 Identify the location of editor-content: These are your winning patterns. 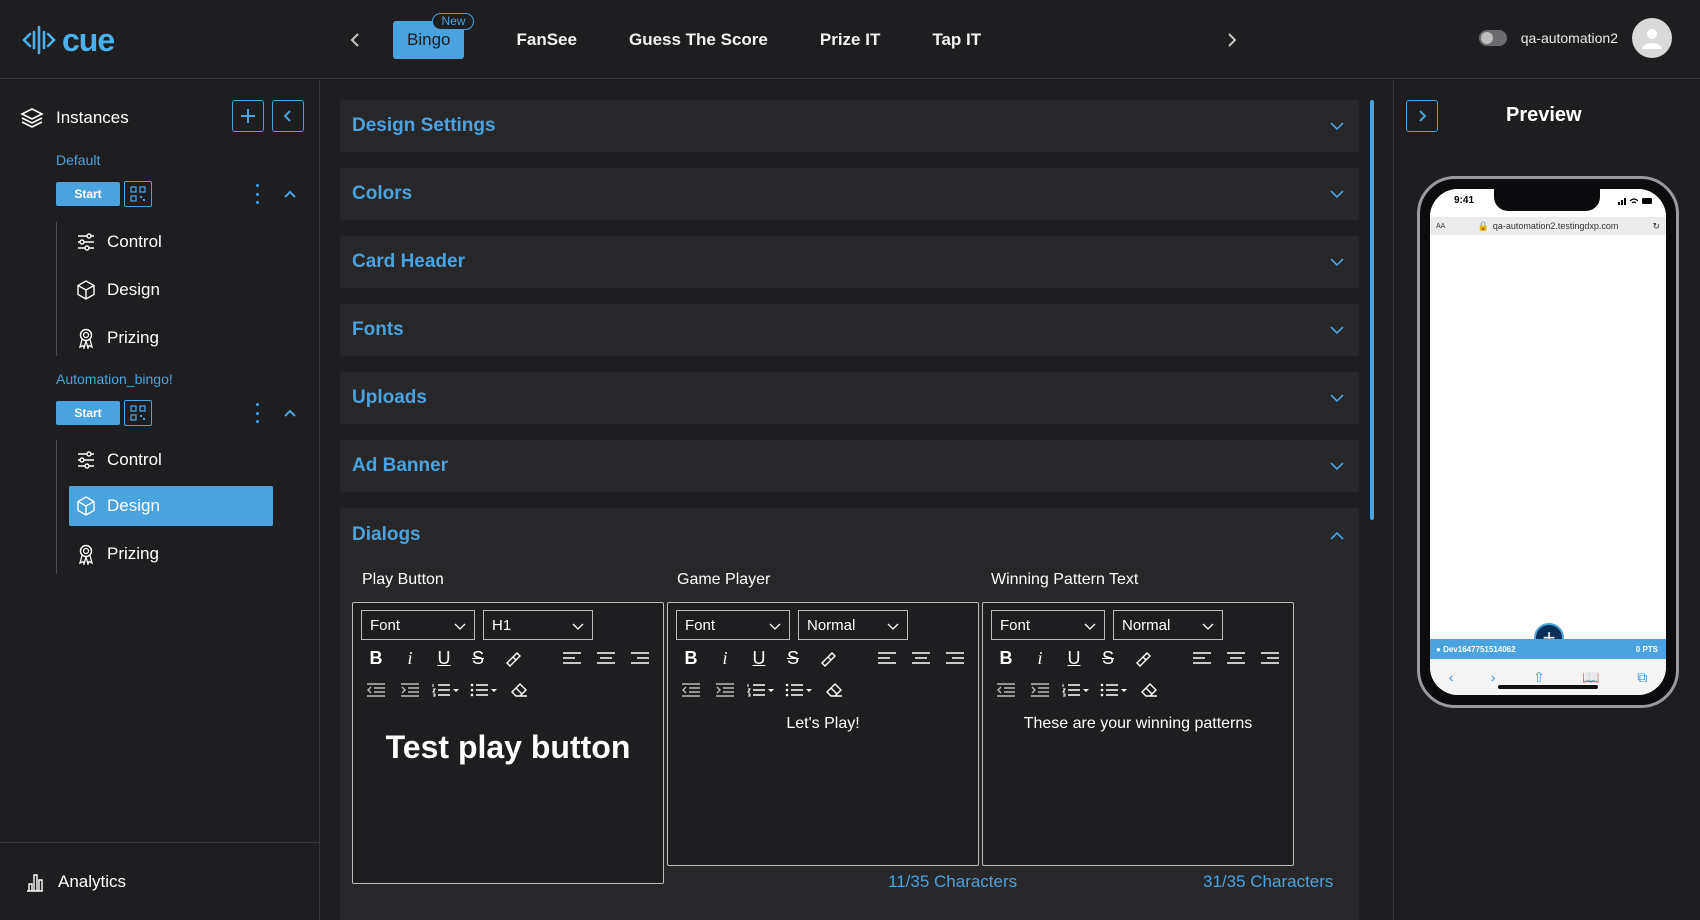
(1138, 724).